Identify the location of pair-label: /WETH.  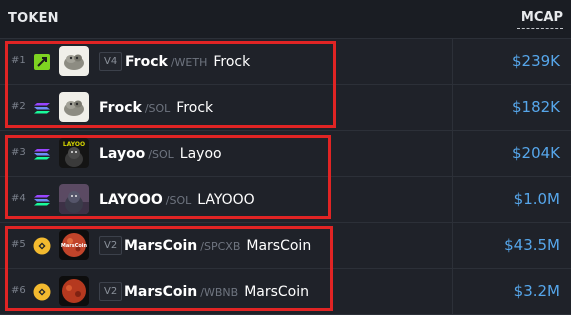
(189, 62).